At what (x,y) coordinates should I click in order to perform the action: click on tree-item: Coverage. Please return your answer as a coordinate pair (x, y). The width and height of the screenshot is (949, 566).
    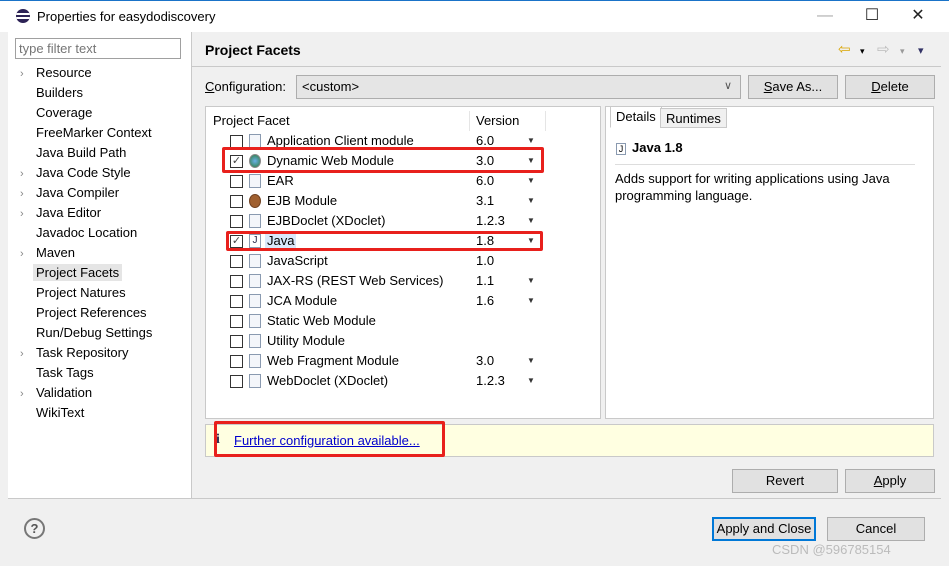
    Looking at the image, I should click on (56, 113).